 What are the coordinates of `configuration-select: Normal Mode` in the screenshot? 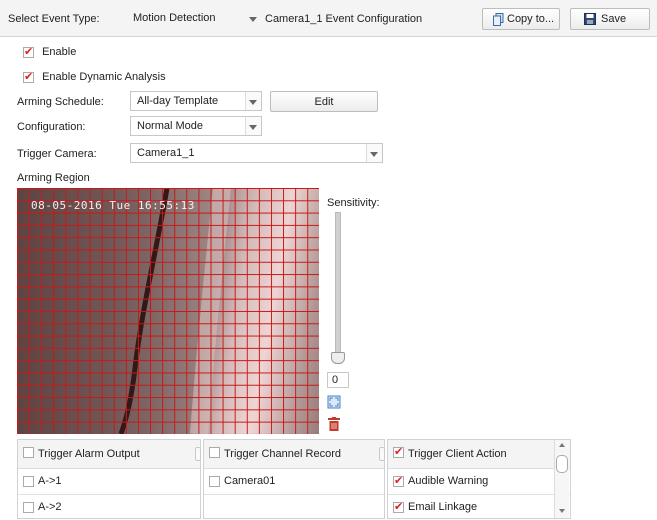 It's located at (196, 126).